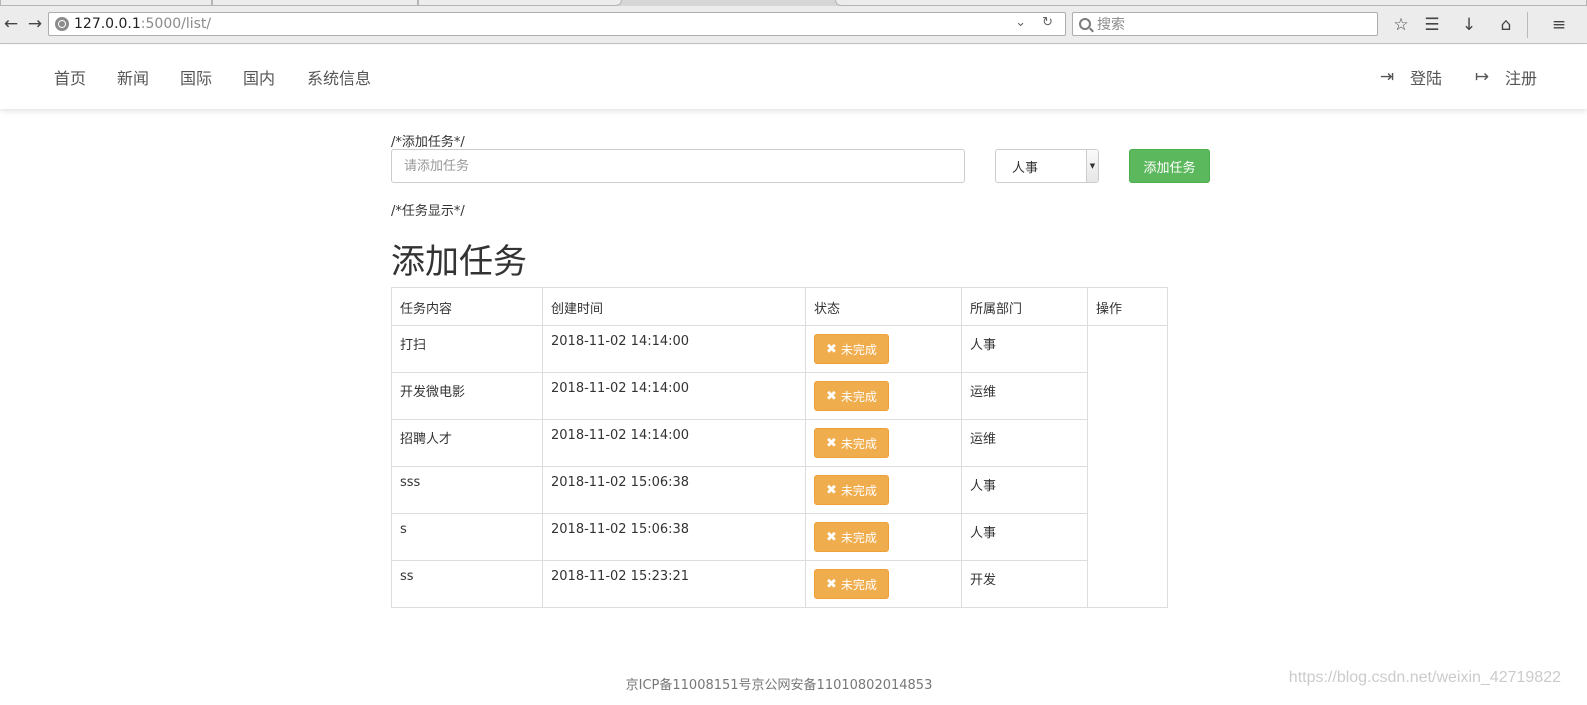 Image resolution: width=1587 pixels, height=705 pixels. I want to click on bookmark-star-icon: ☆, so click(1401, 25).